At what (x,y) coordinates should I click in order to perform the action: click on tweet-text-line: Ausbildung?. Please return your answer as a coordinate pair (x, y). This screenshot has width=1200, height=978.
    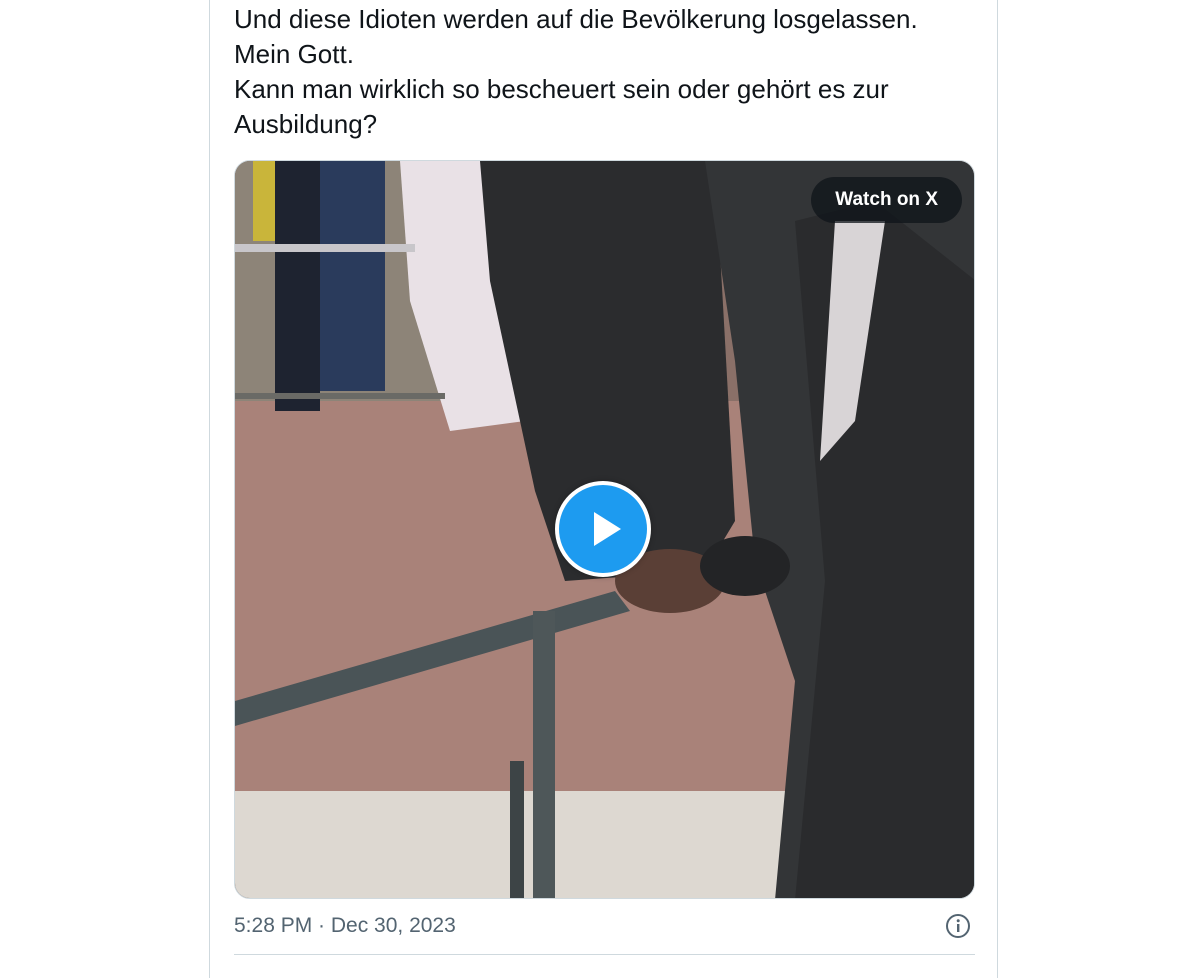
    Looking at the image, I should click on (306, 124).